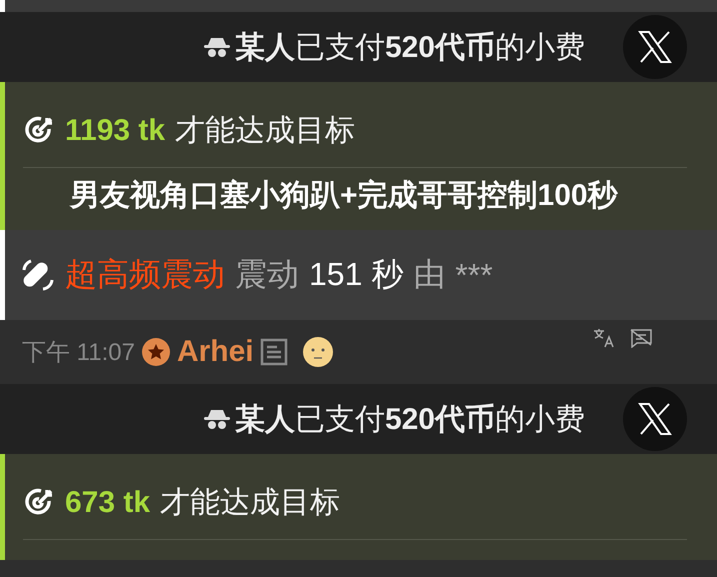  I want to click on message-time: 下午 11:07, so click(78, 353).